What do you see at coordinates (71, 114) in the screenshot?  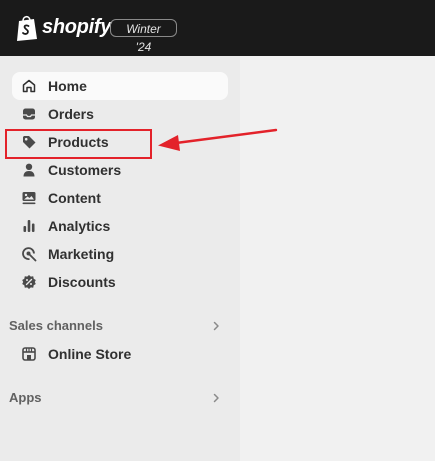 I see `sidebar-item-label: Orders` at bounding box center [71, 114].